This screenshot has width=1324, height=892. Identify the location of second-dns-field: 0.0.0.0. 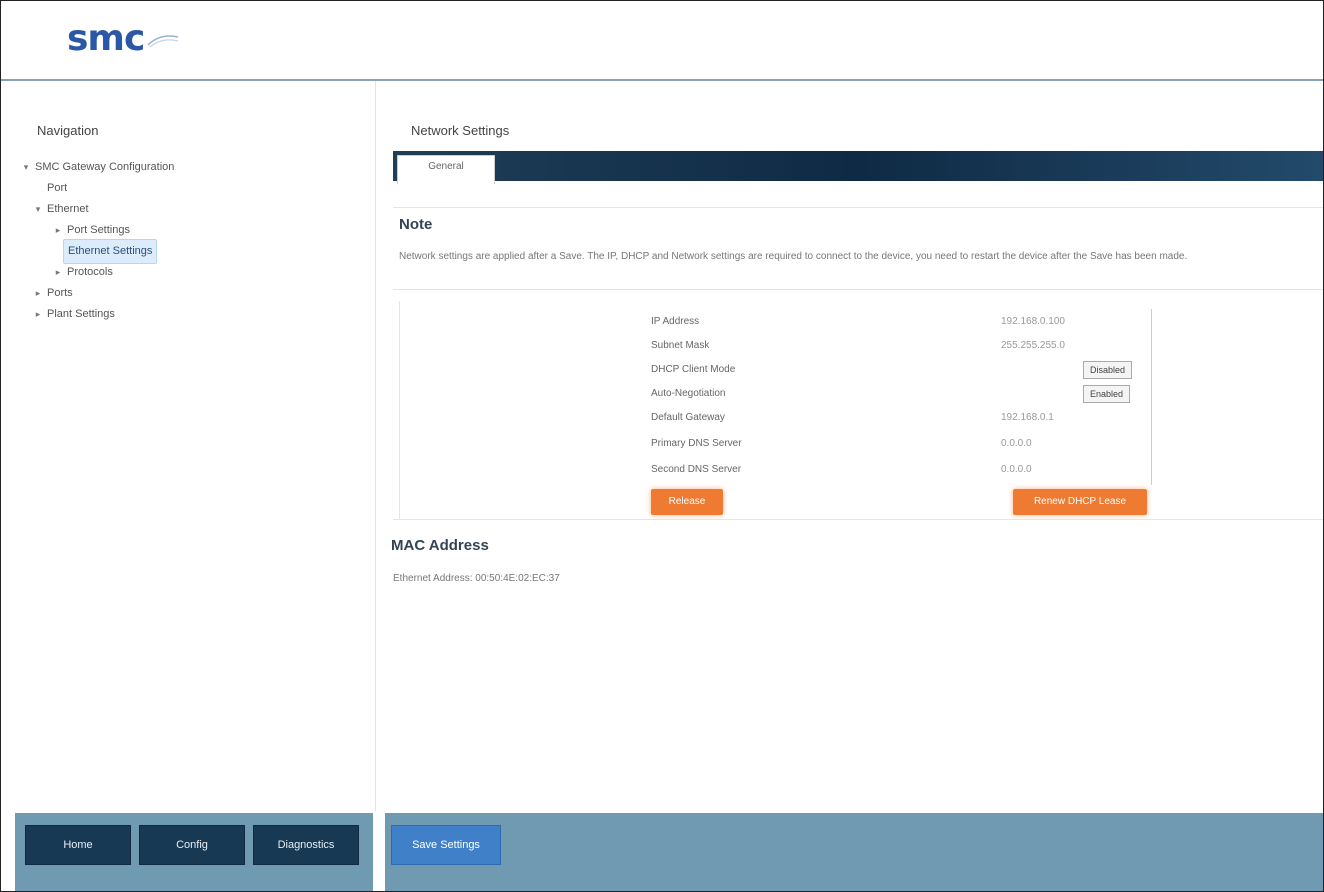
(1016, 469).